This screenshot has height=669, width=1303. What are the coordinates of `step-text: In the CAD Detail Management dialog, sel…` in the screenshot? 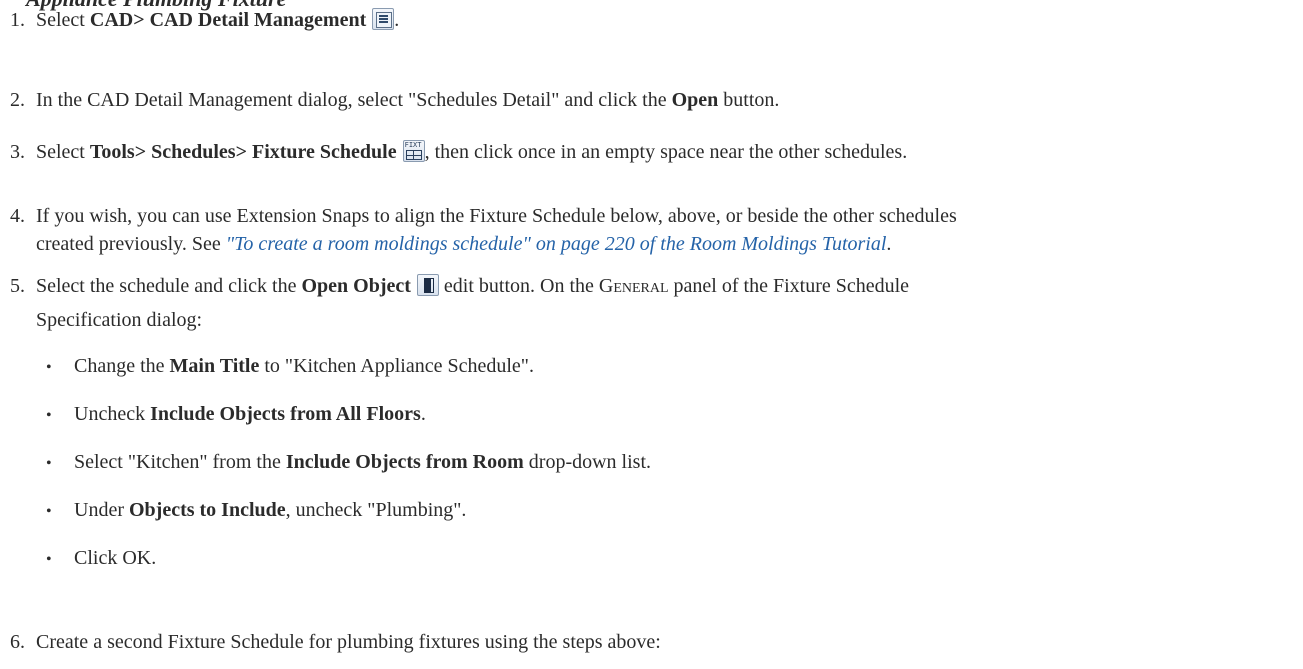 It's located at (354, 100).